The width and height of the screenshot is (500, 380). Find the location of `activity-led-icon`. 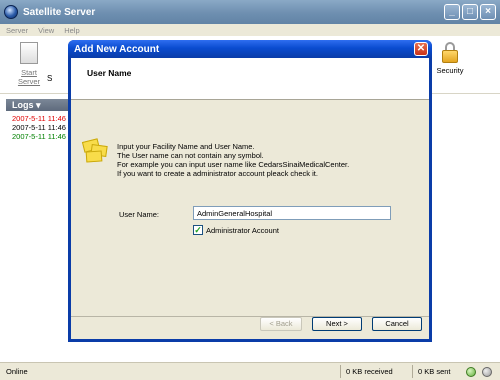

activity-led-icon is located at coordinates (487, 372).